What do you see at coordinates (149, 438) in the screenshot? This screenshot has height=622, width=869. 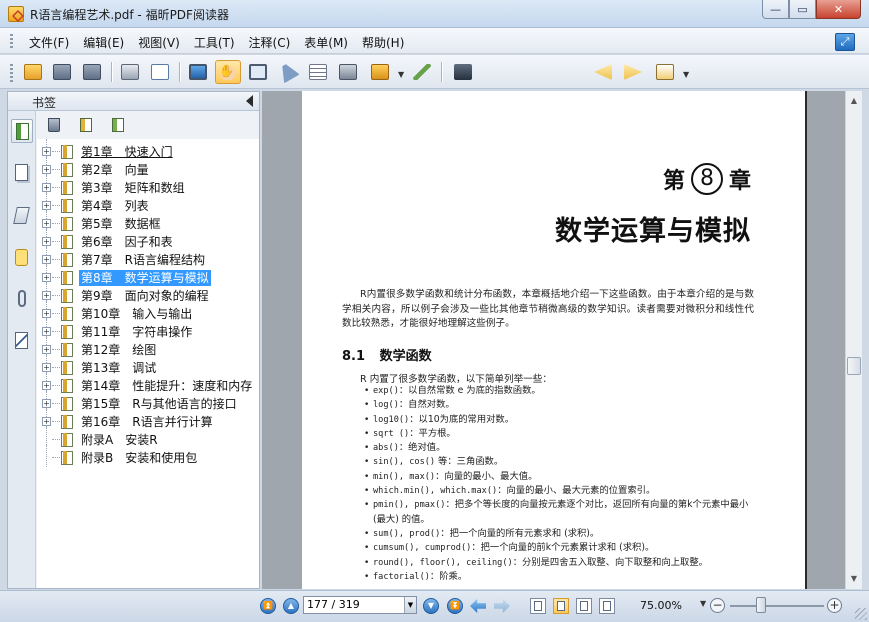 I see `bookmark-item: 附录A 安装R` at bounding box center [149, 438].